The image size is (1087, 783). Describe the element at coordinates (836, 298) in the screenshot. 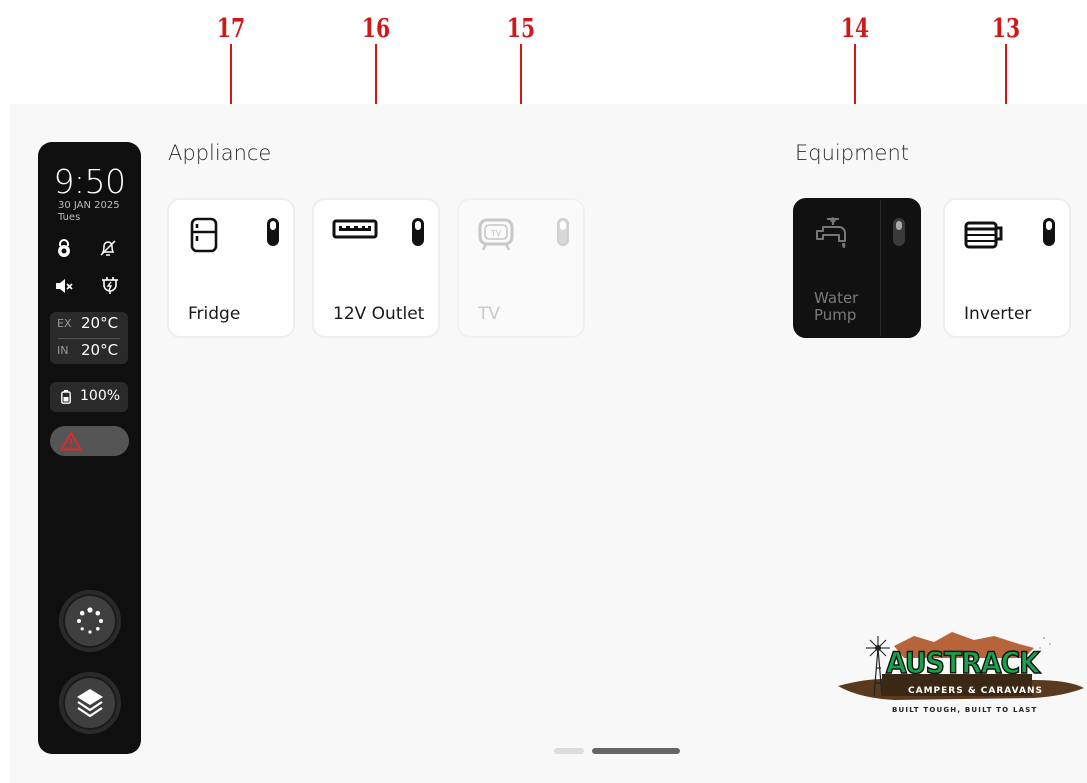

I see `water-pump-label-line-1: Water` at that location.